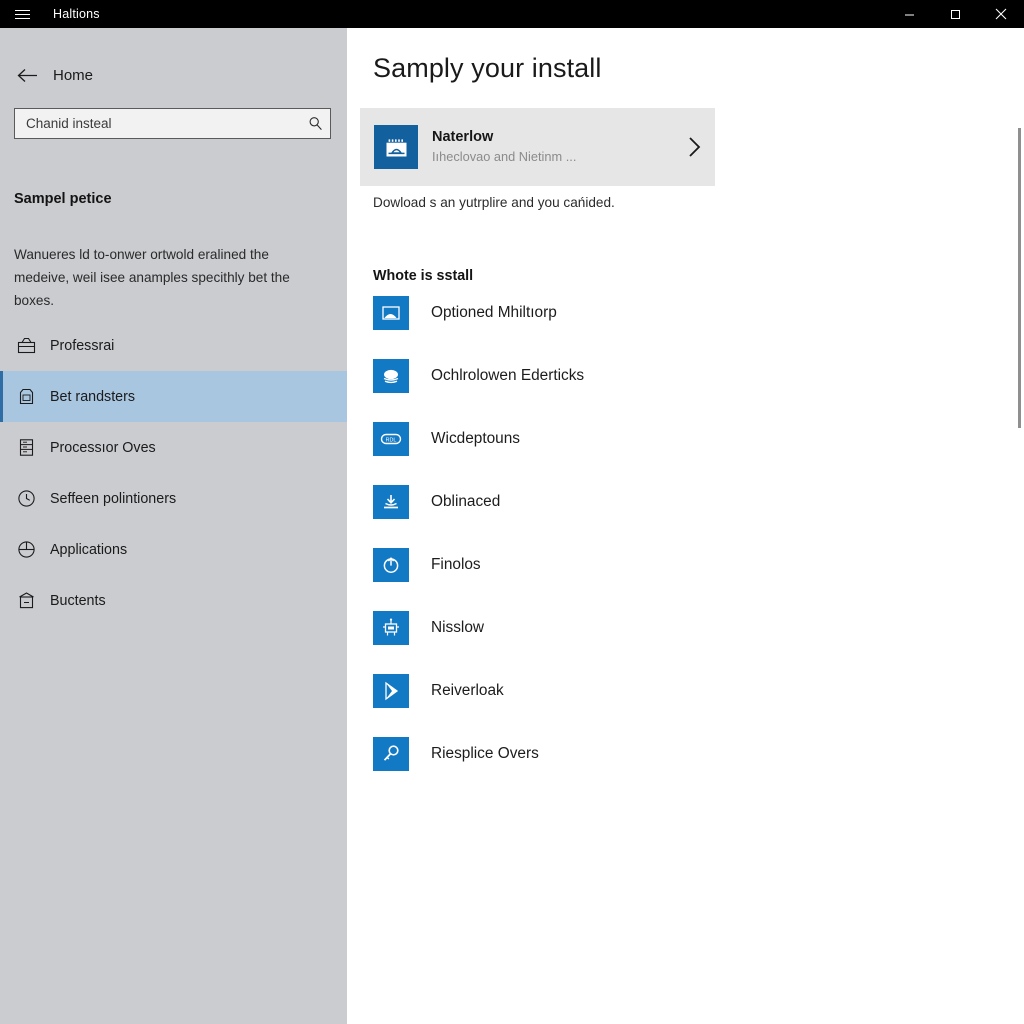 This screenshot has height=1024, width=1024. I want to click on sidebar-item-label: Seffeen polintioners, so click(113, 498).